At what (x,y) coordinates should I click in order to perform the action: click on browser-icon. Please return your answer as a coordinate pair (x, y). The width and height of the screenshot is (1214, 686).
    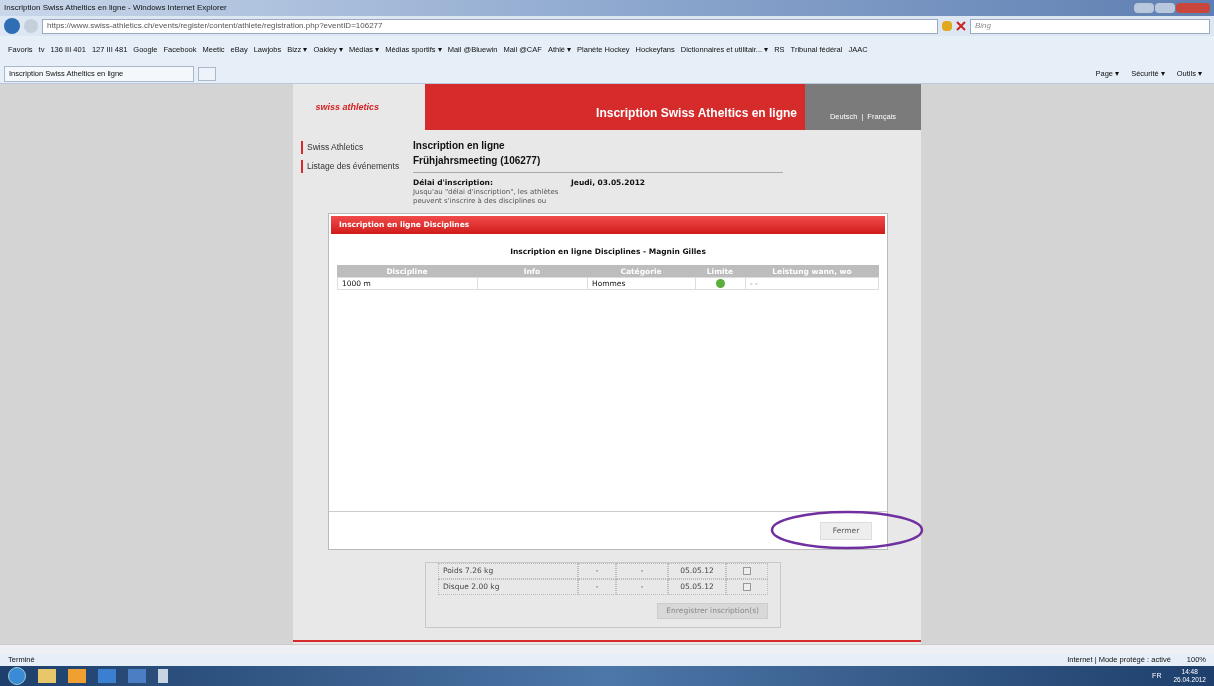
    Looking at the image, I should click on (107, 676).